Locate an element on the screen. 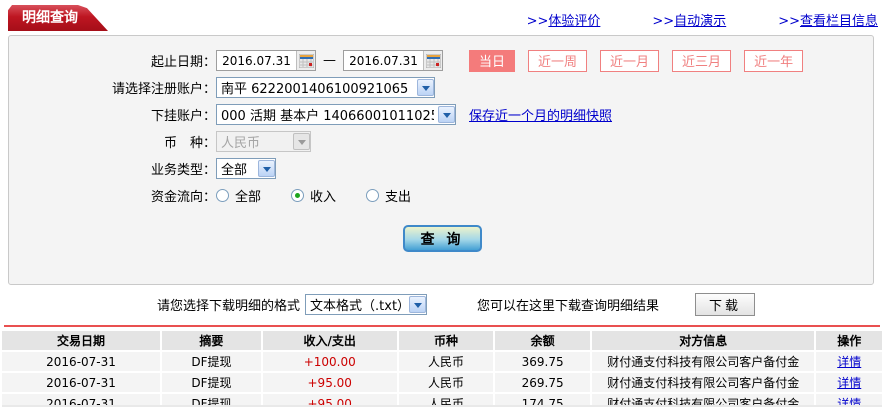 The height and width of the screenshot is (407, 884). link-label: 自动演示 is located at coordinates (700, 21).